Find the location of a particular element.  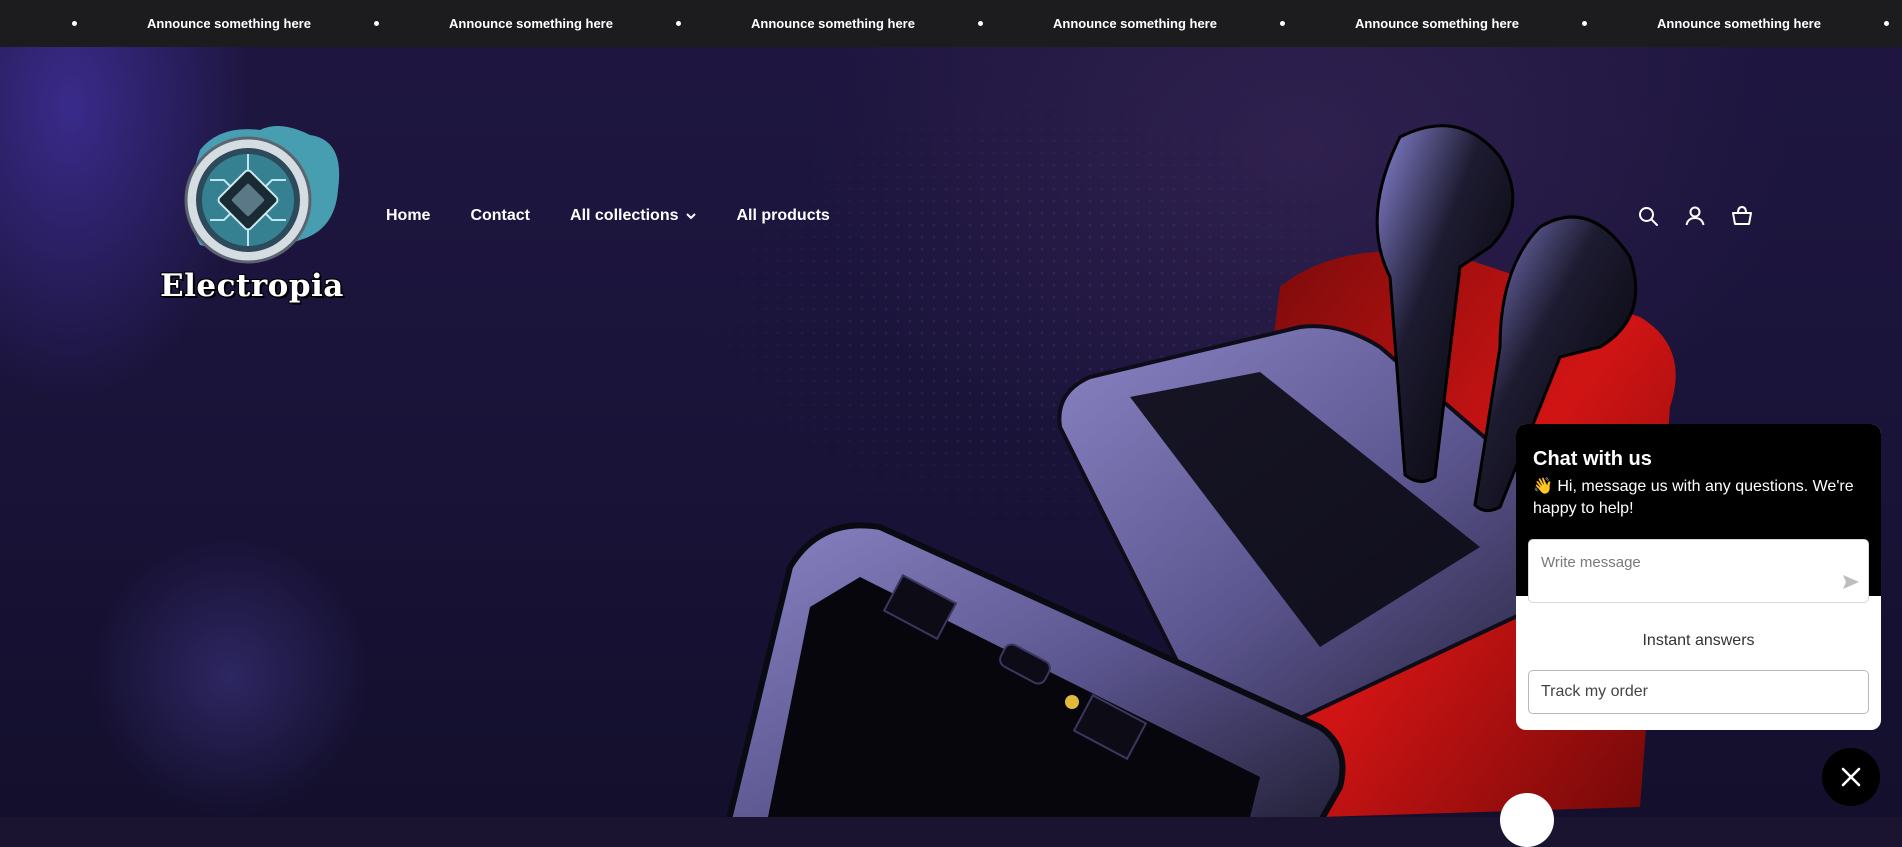

header-actions is located at coordinates (1695, 216).